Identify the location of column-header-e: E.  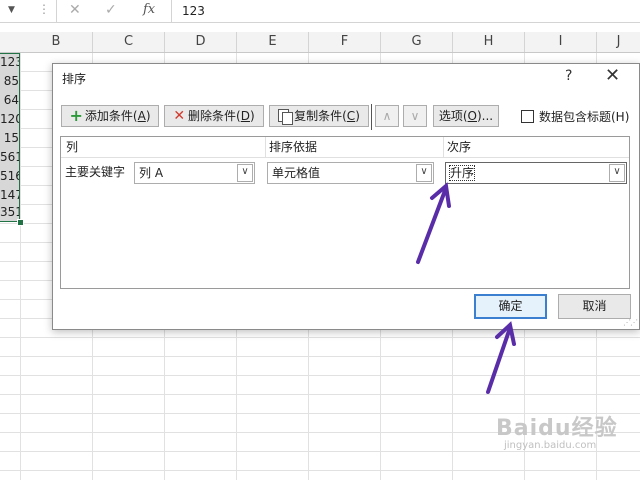
(273, 42).